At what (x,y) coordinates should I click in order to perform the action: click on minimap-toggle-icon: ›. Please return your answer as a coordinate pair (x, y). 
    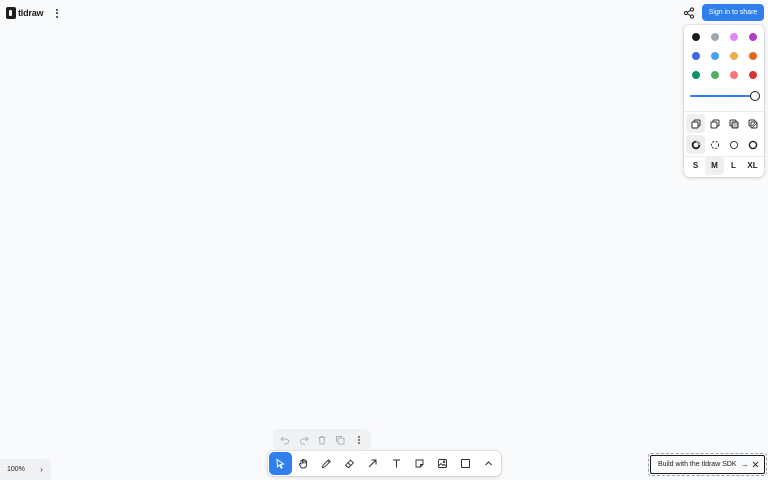
    Looking at the image, I should click on (41, 469).